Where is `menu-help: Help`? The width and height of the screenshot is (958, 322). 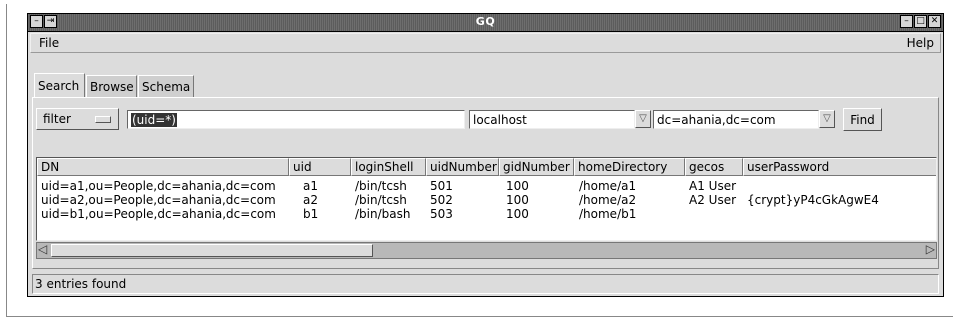
menu-help: Help is located at coordinates (920, 43).